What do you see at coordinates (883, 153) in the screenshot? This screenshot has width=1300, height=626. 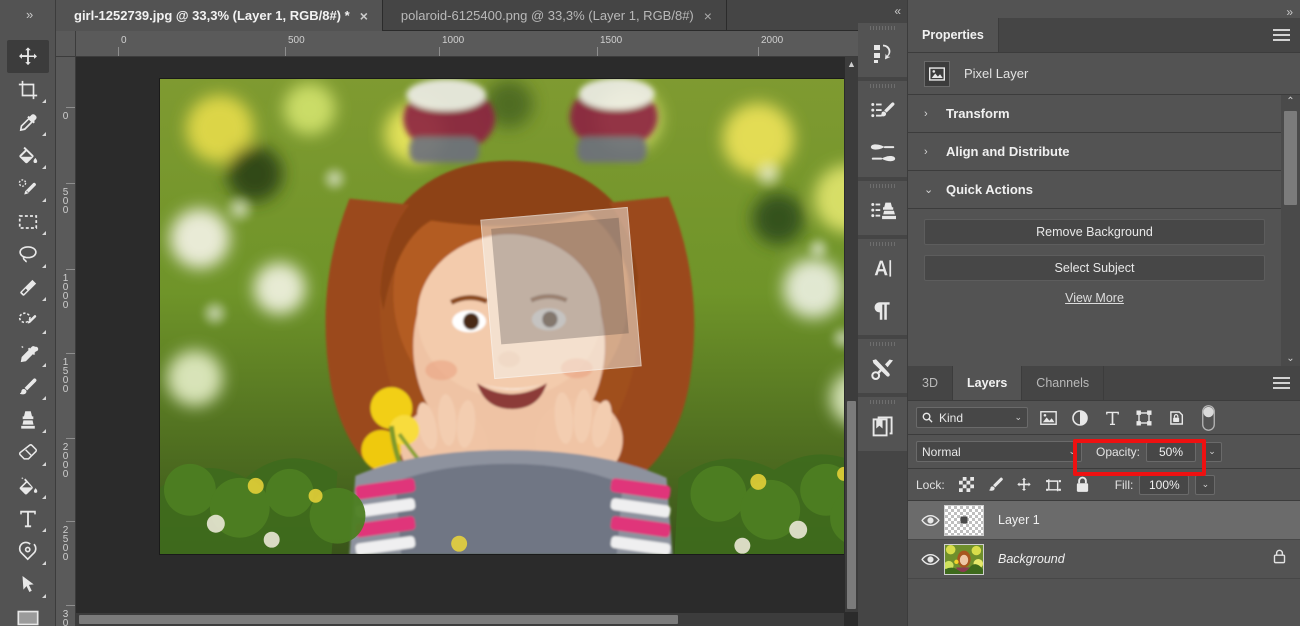 I see `brushes-icon` at bounding box center [883, 153].